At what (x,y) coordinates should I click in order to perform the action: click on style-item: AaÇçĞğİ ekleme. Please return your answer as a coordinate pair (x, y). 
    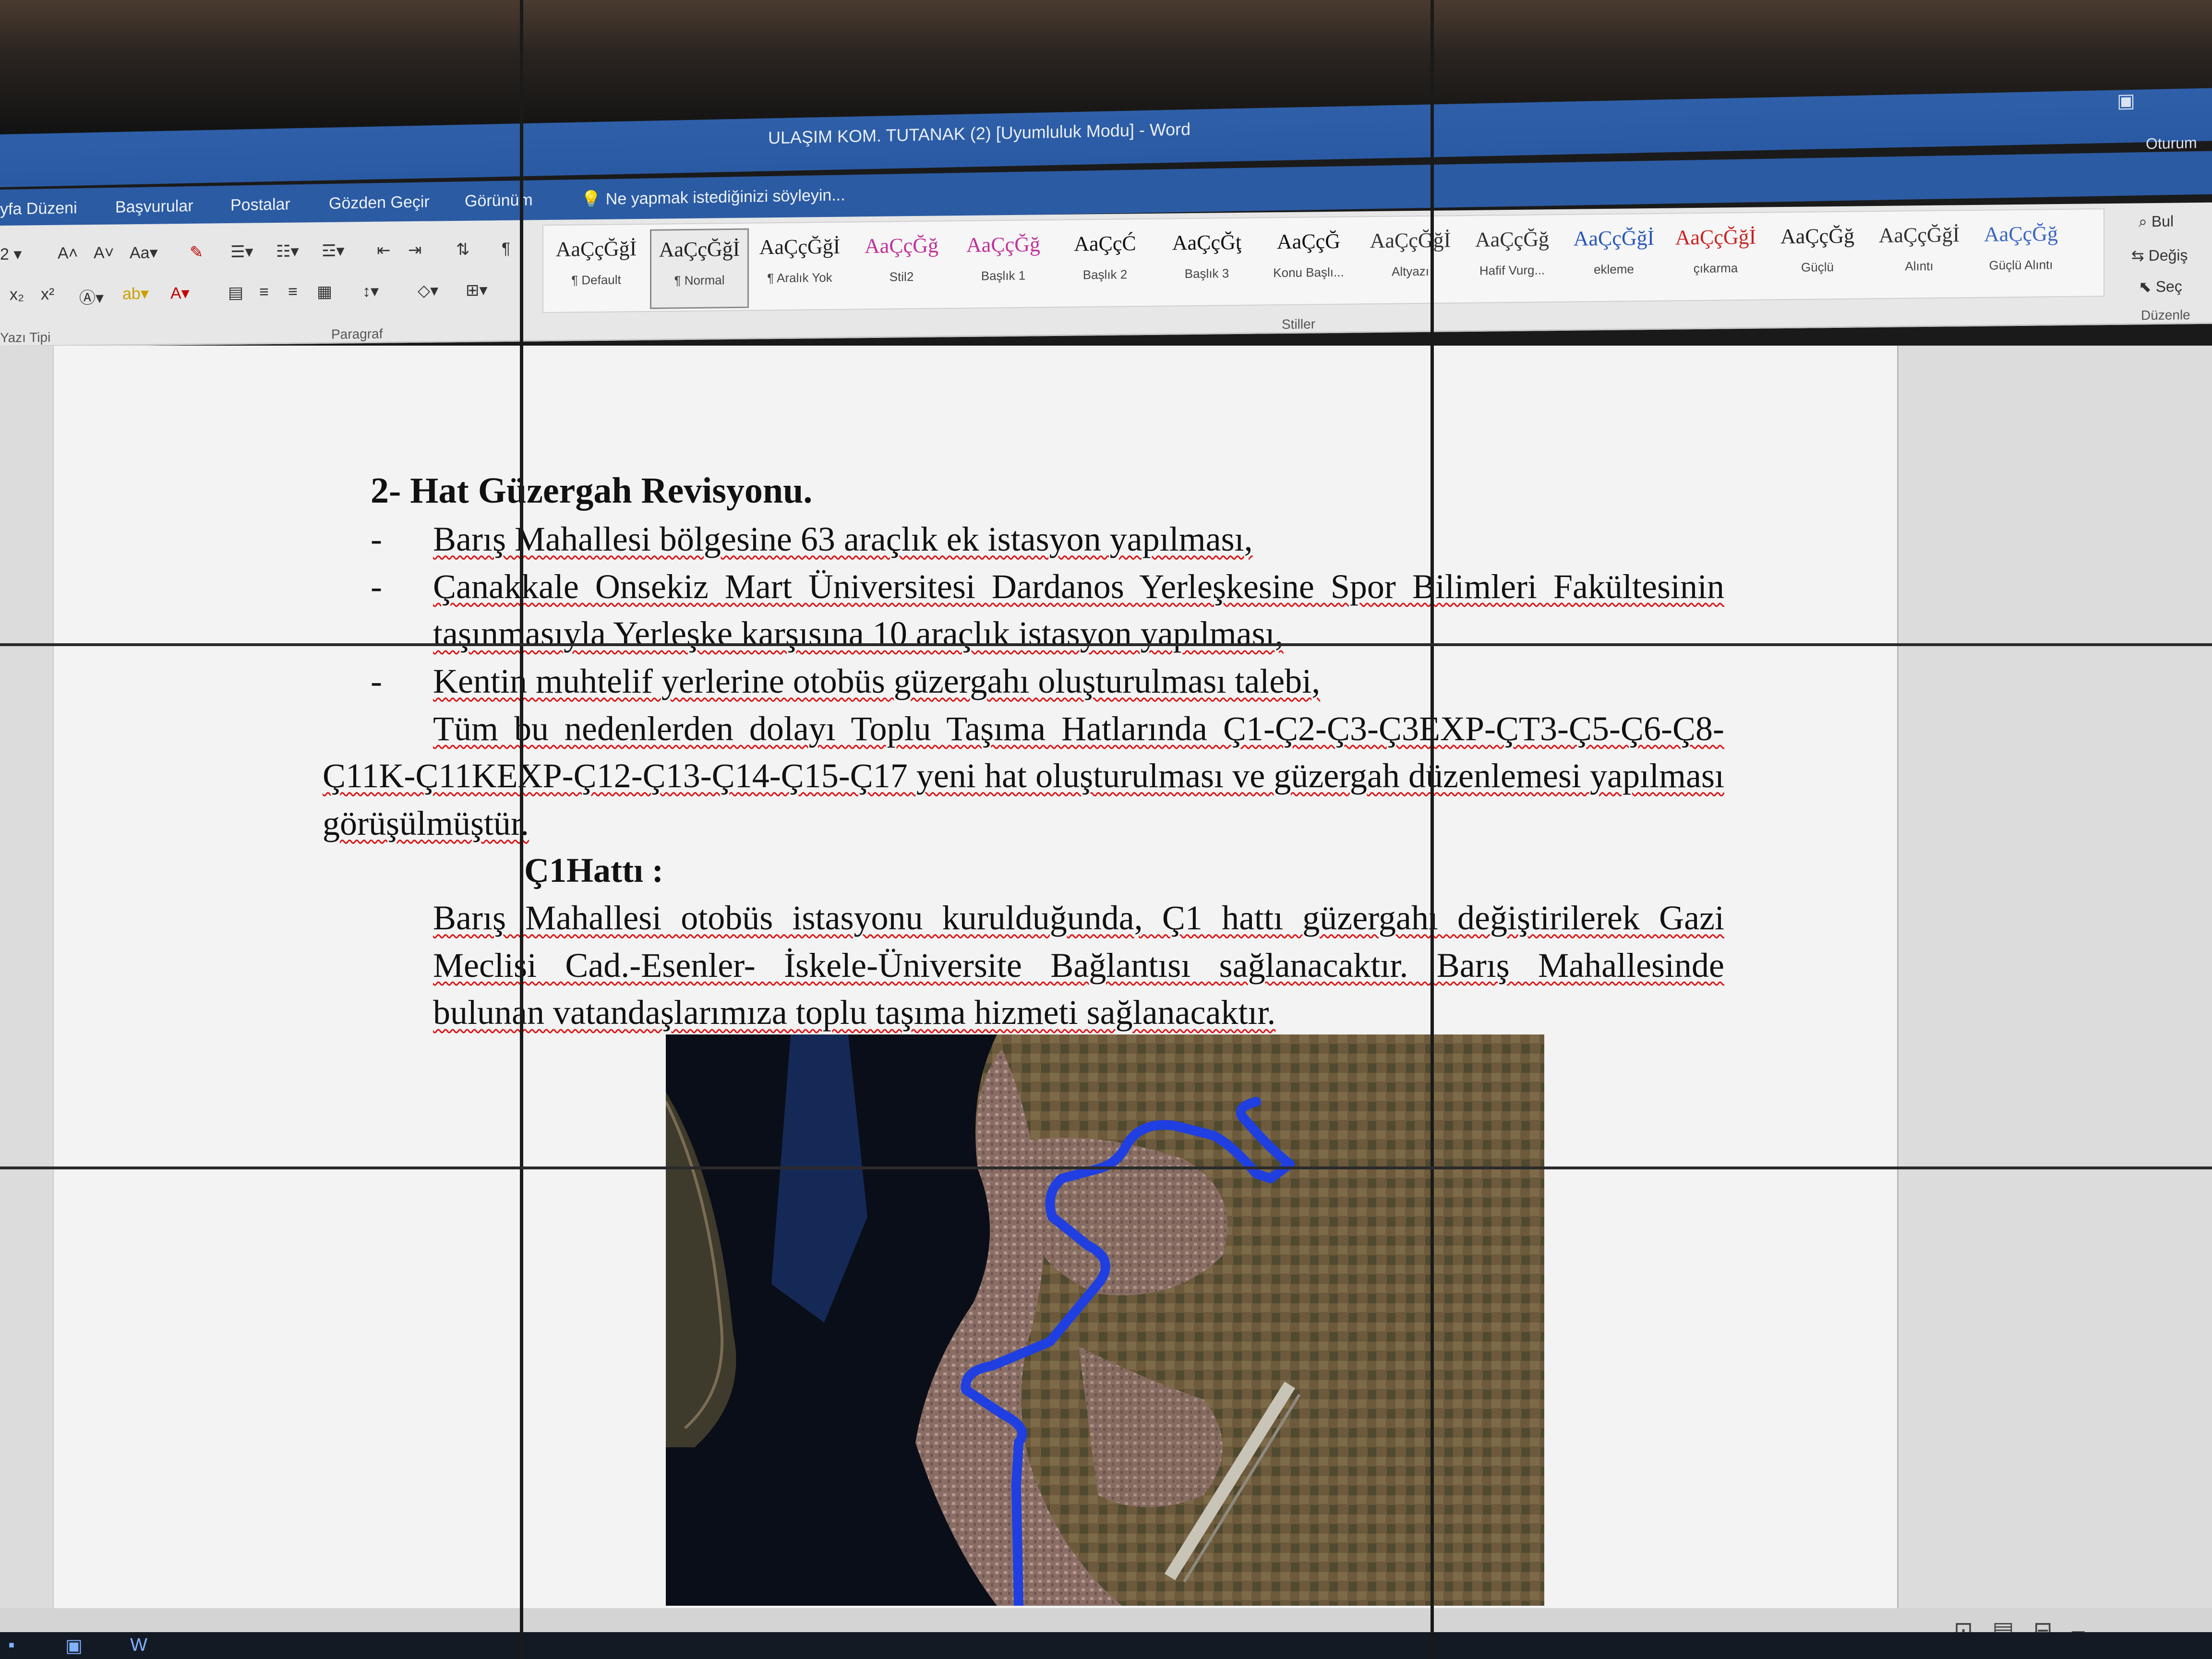
    Looking at the image, I should click on (1614, 258).